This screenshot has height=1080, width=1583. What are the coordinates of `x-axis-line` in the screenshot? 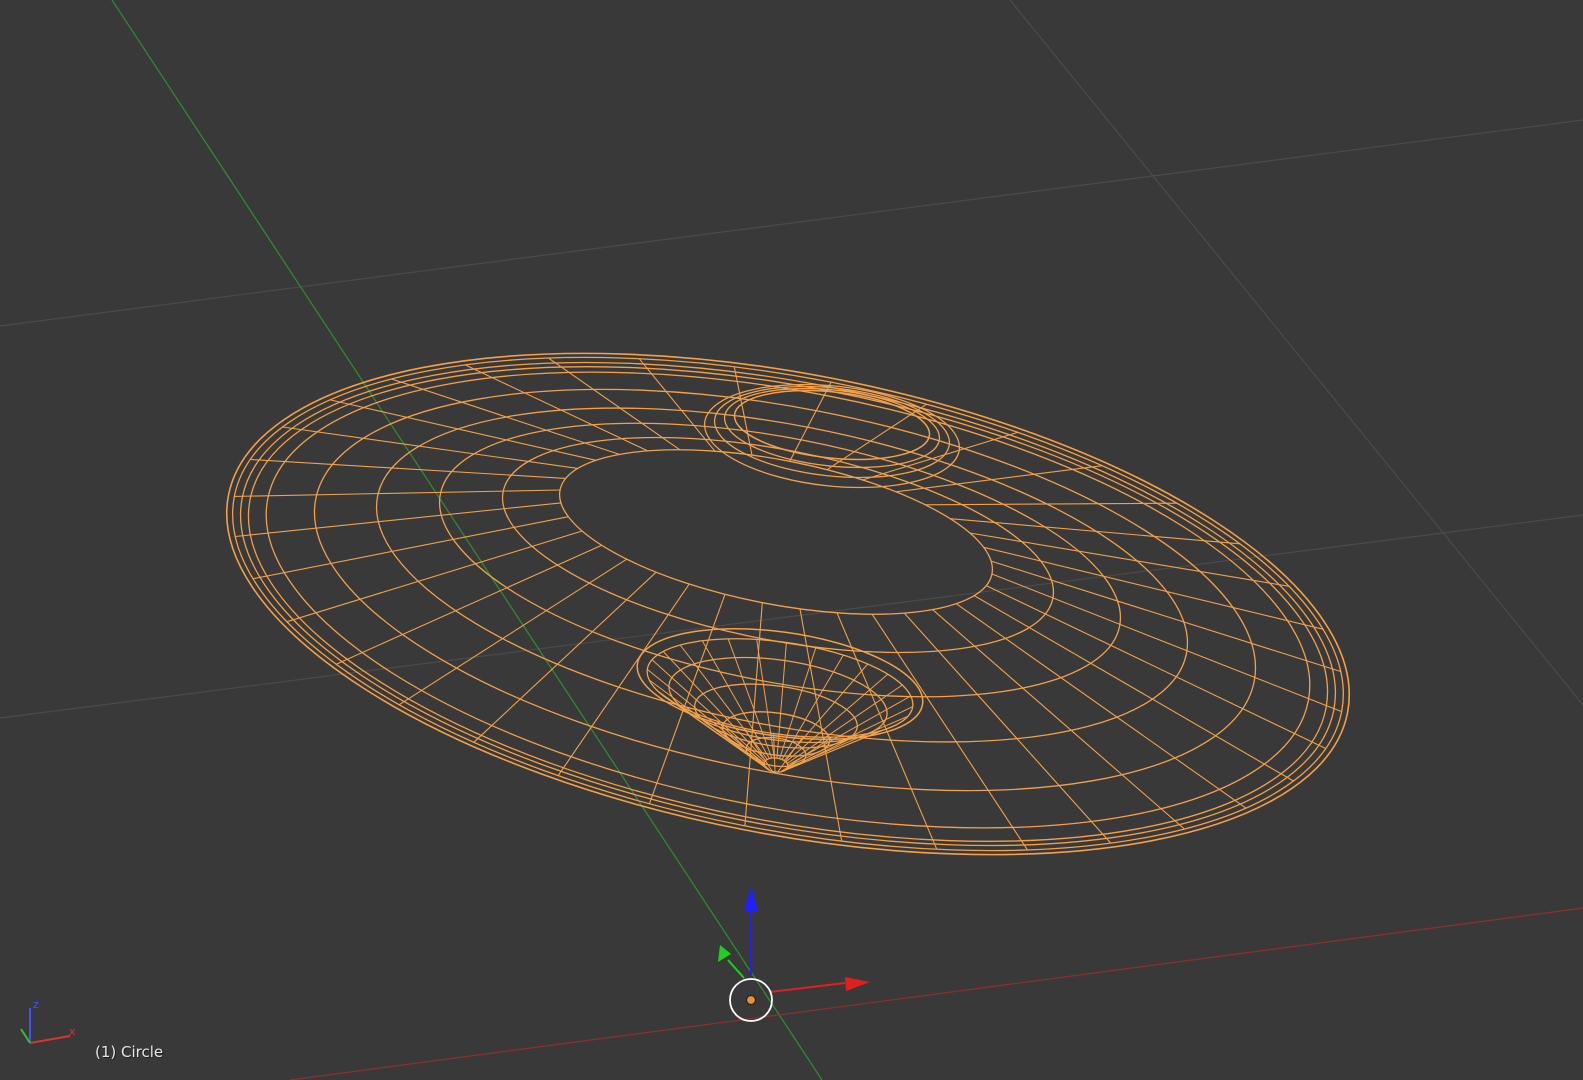 It's located at (936, 993).